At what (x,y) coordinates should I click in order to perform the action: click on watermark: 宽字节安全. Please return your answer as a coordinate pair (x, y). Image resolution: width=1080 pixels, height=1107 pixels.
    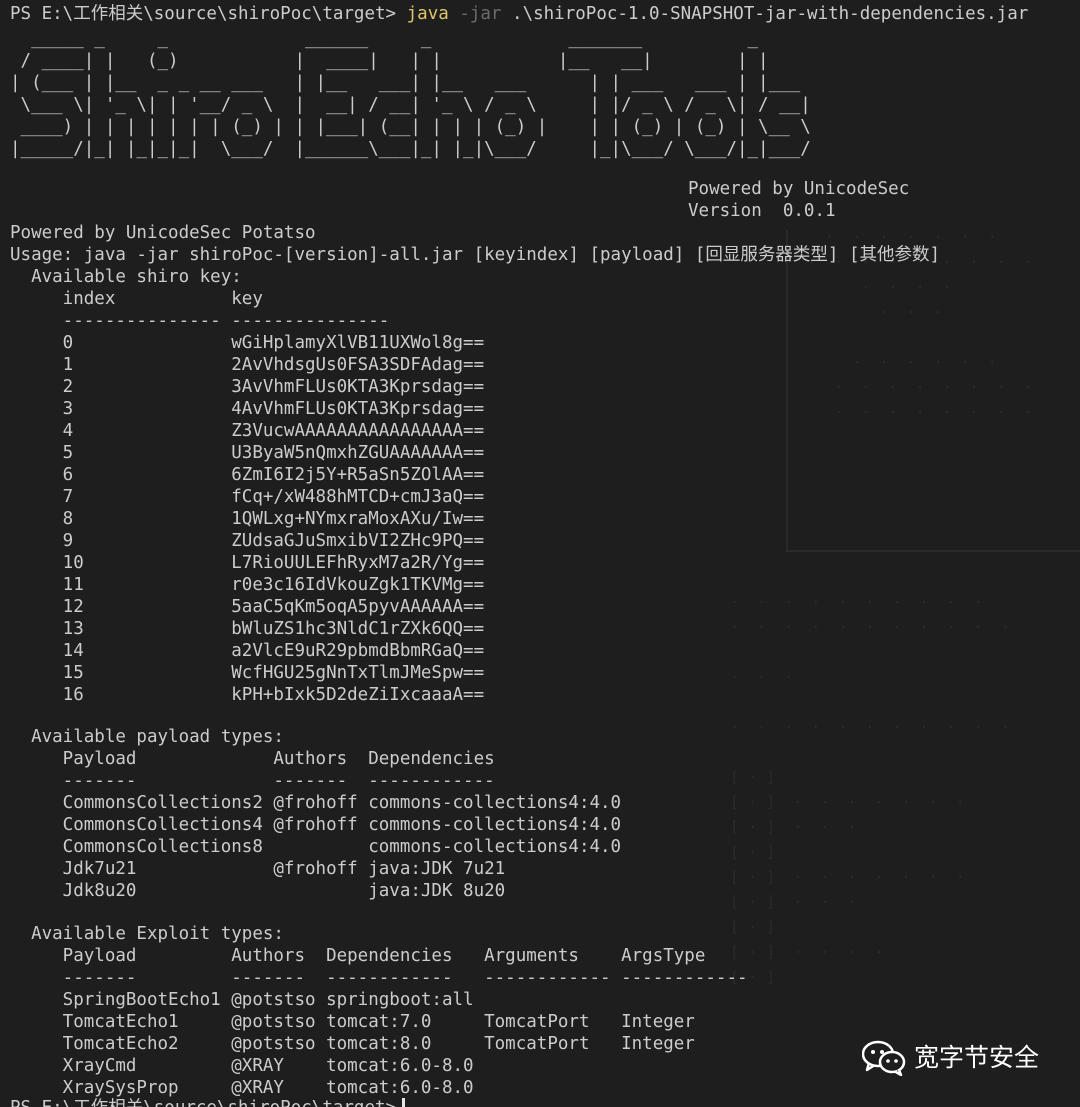
    Looking at the image, I should click on (950, 1058).